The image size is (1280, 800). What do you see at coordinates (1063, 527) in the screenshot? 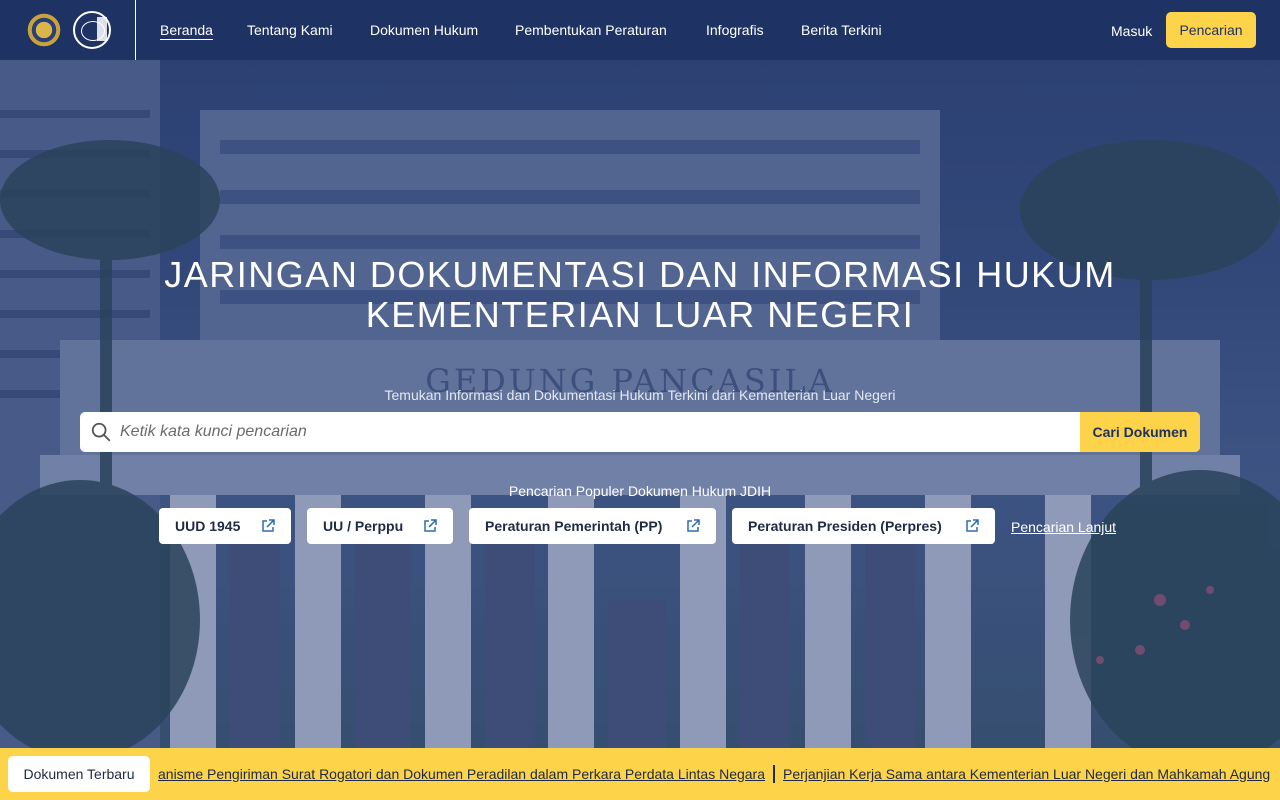
I see `advanced-search-link: Pencarian Lanjut` at bounding box center [1063, 527].